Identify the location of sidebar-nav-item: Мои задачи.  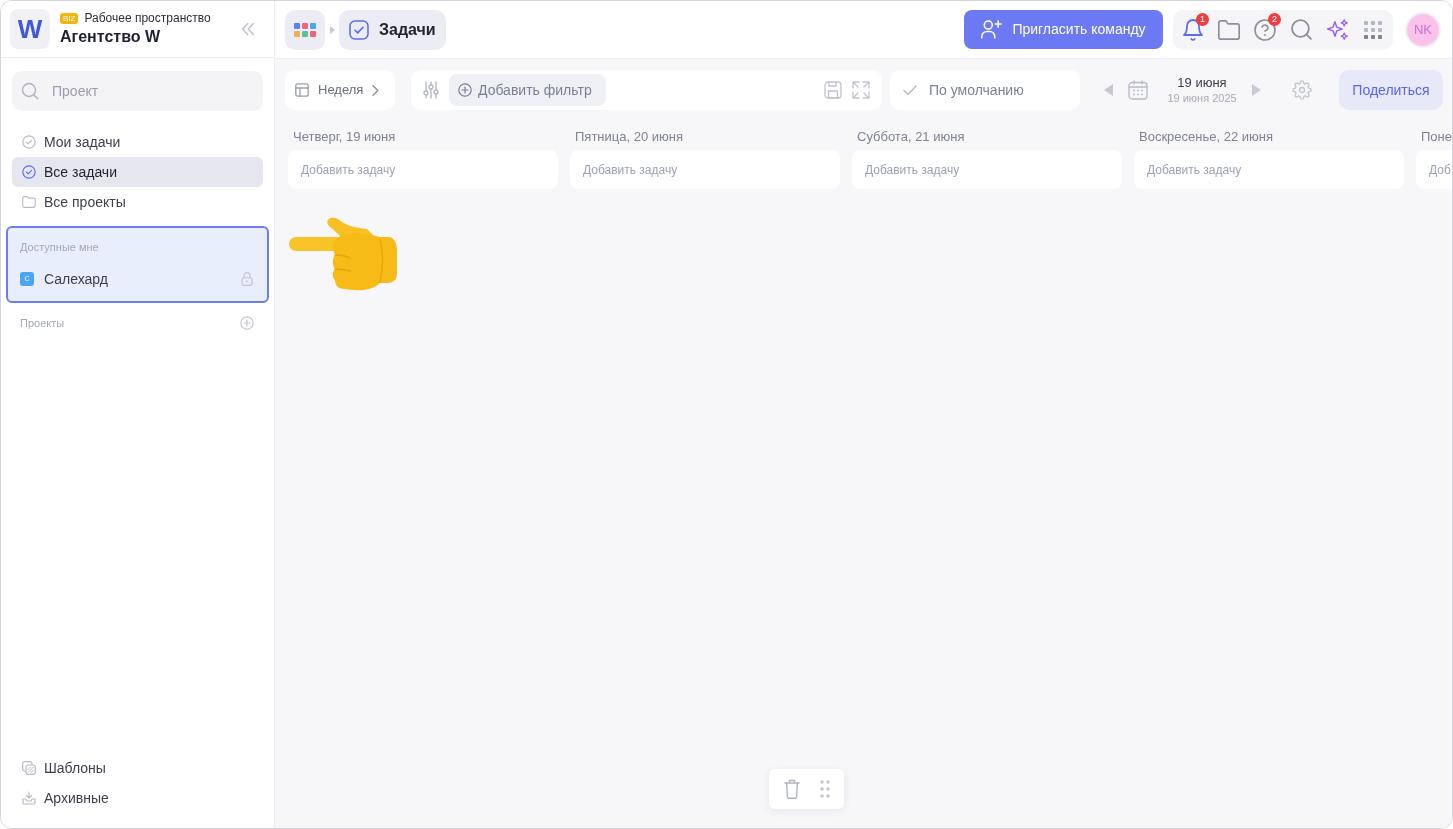
(137, 142).